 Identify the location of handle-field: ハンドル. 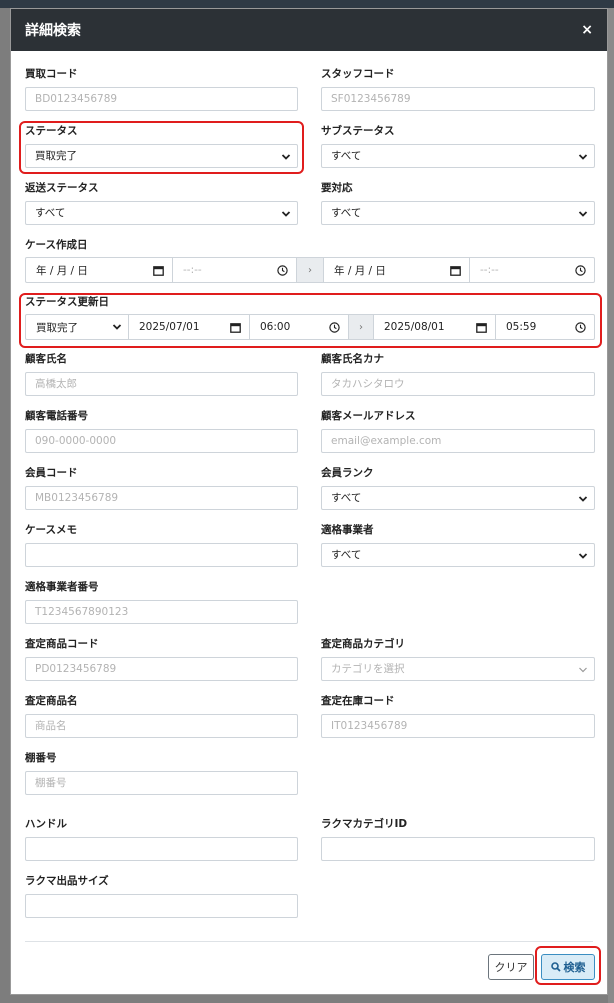
(161, 839).